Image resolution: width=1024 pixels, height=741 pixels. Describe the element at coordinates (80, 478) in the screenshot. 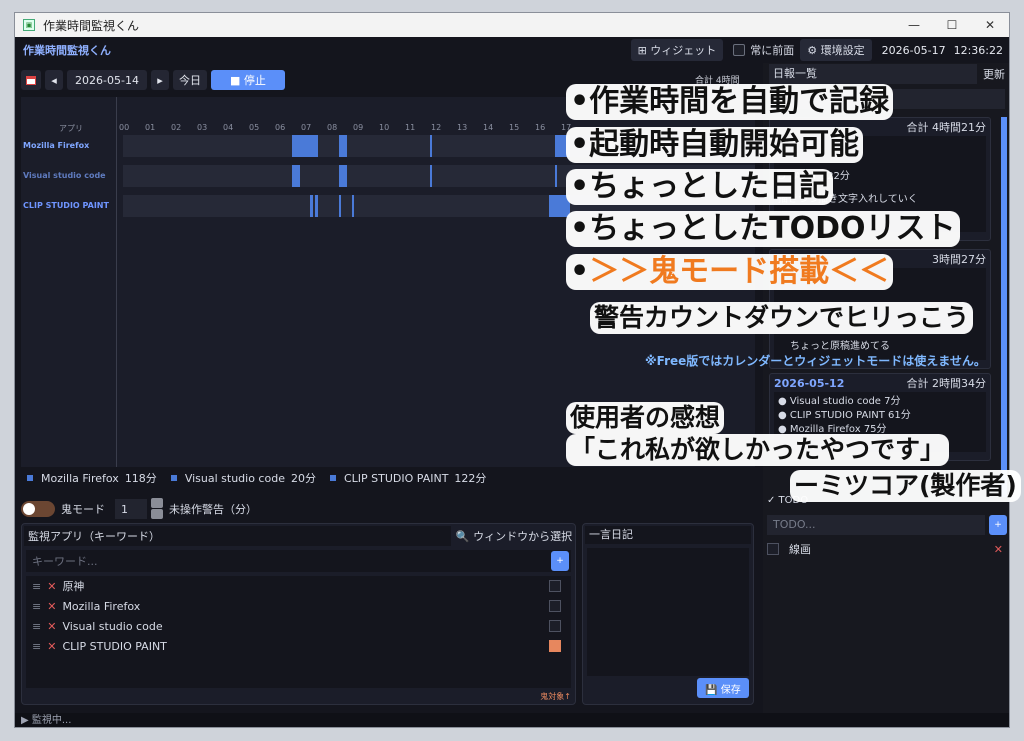

I see `legend-app-name: Mozilla Firefox` at that location.